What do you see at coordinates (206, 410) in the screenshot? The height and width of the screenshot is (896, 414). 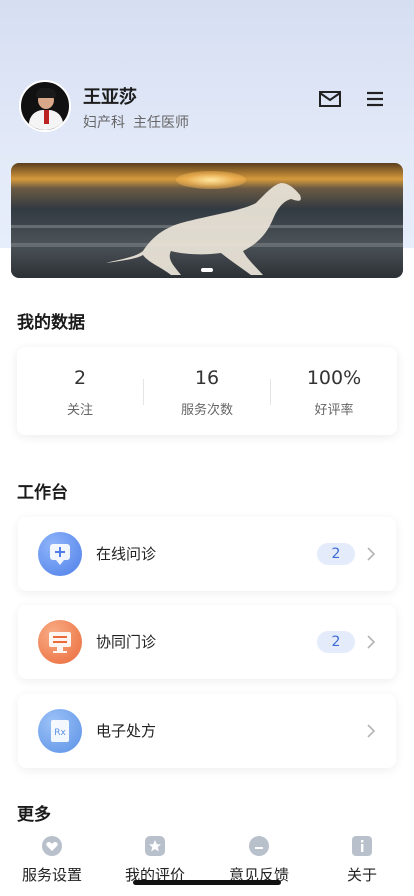 I see `stat-label: 服务次数` at bounding box center [206, 410].